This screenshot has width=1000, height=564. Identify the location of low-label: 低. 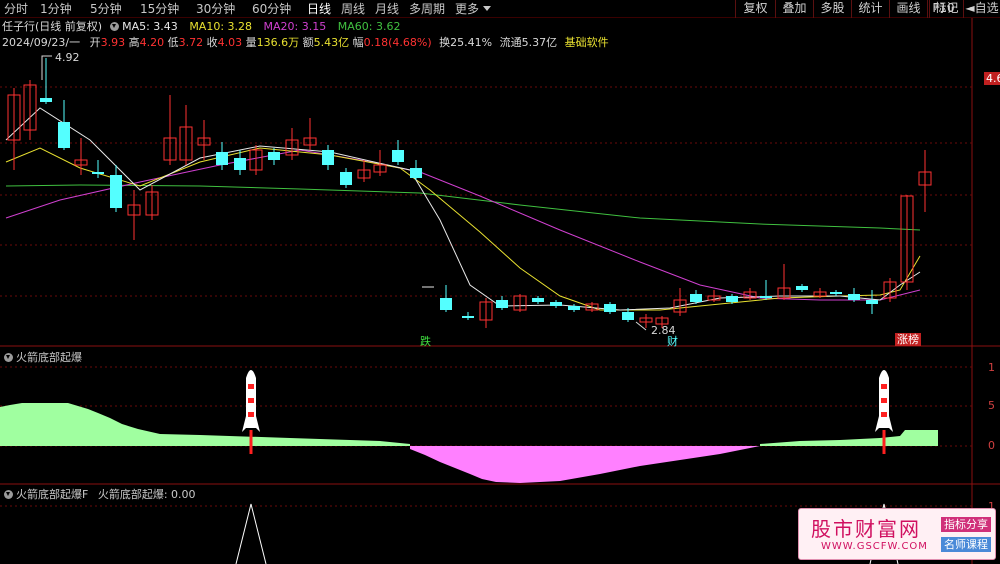
(173, 42).